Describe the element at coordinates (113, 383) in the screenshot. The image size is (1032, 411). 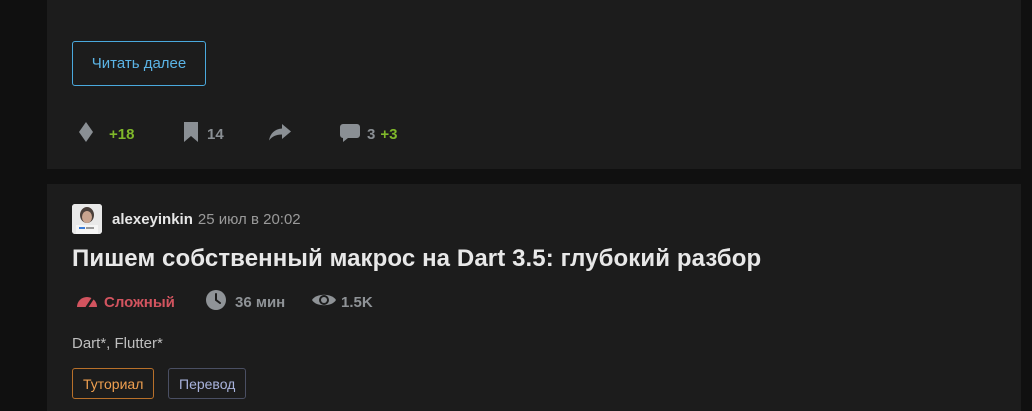
I see `label-tutorial: Туториал` at that location.